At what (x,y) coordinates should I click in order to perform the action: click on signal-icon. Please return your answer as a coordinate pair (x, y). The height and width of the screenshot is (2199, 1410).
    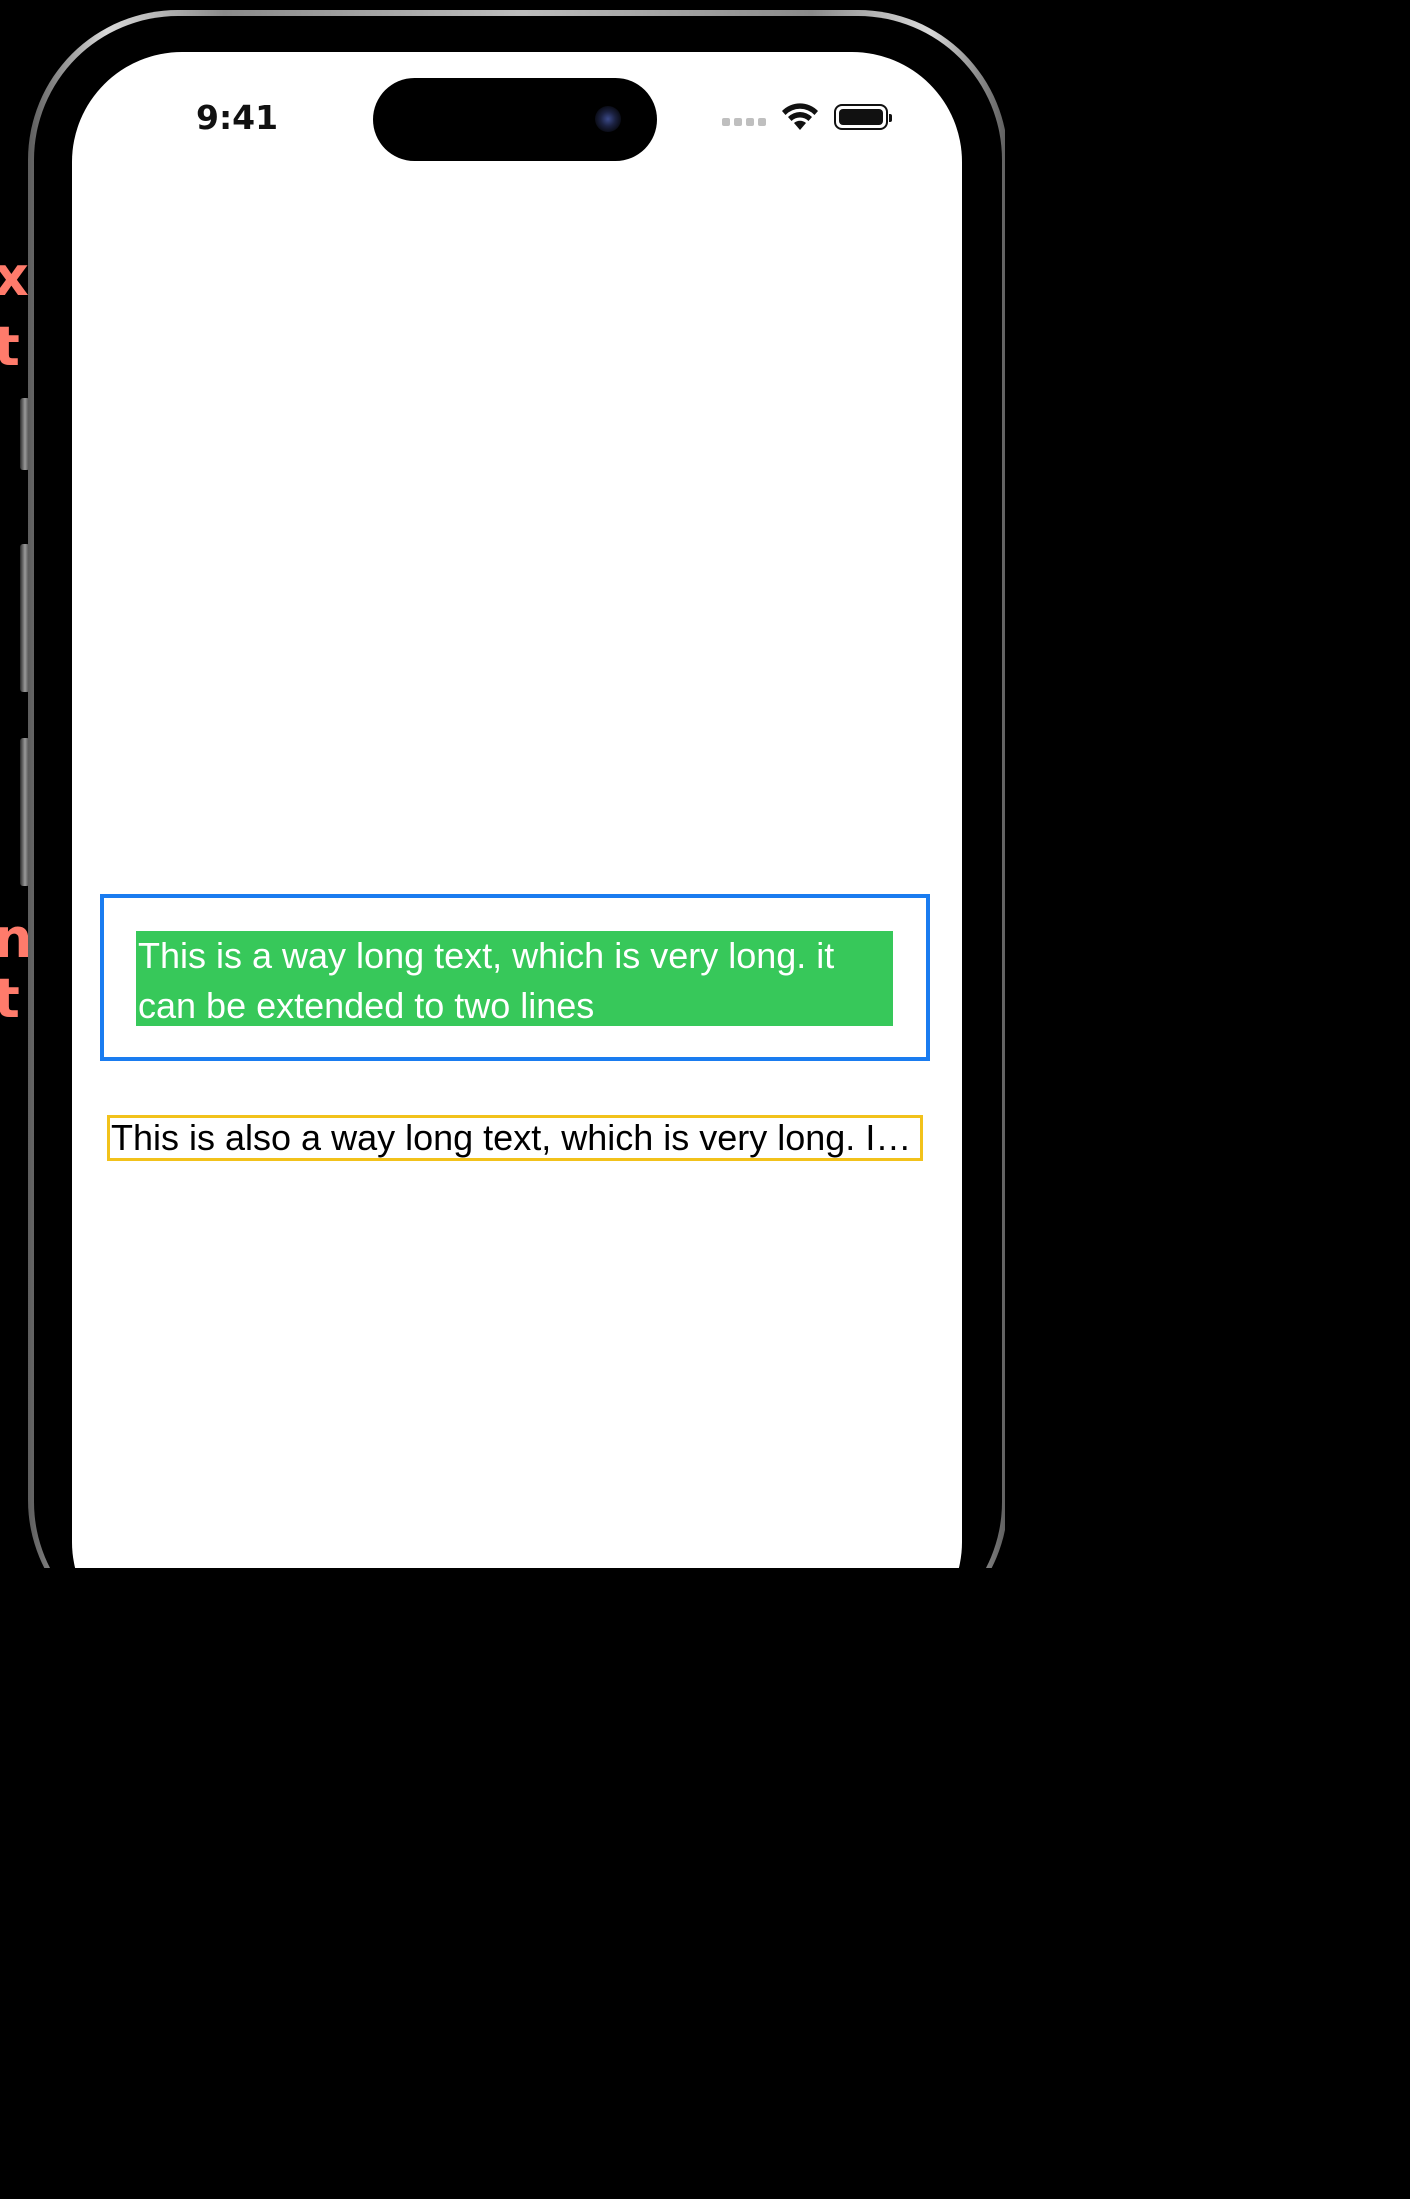
    Looking at the image, I should click on (744, 122).